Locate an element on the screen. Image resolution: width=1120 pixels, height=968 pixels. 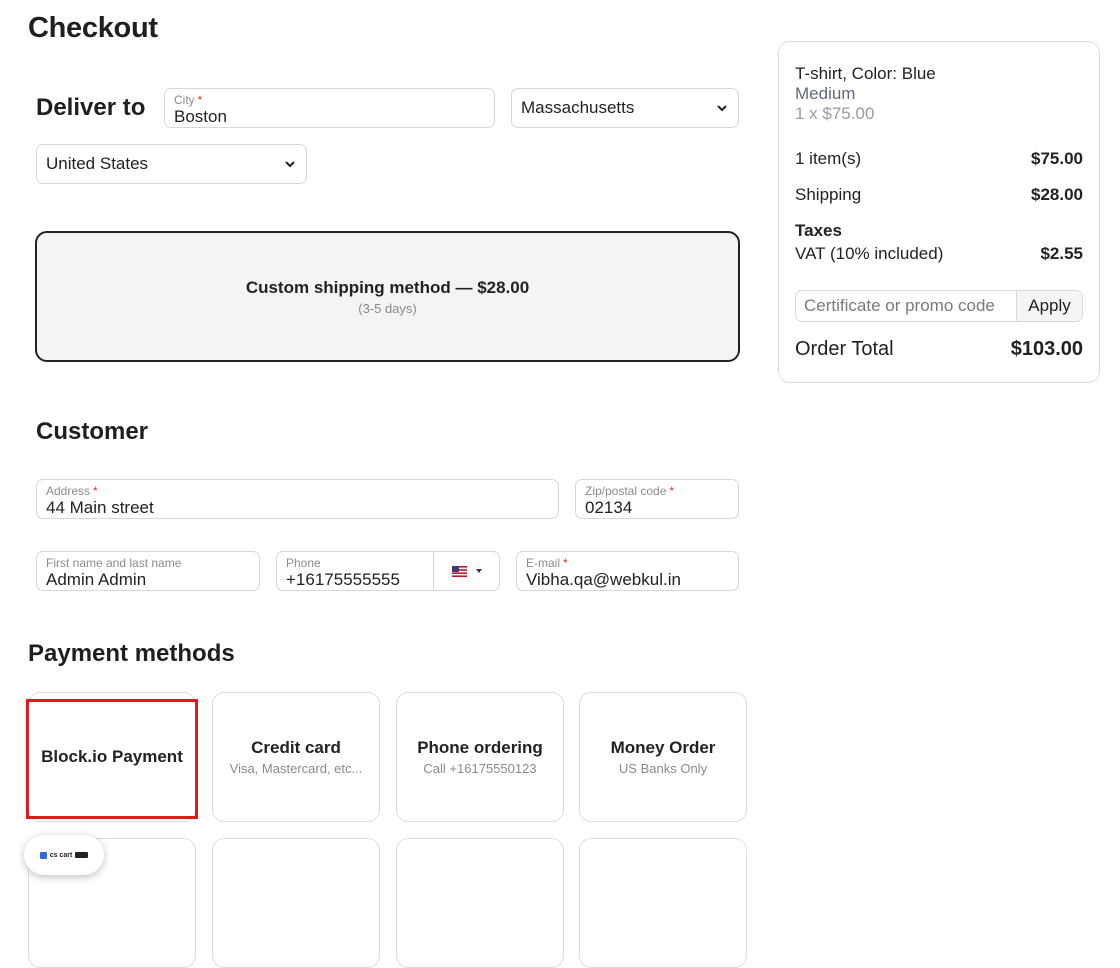
payment-method-title: Credit card is located at coordinates (296, 747).